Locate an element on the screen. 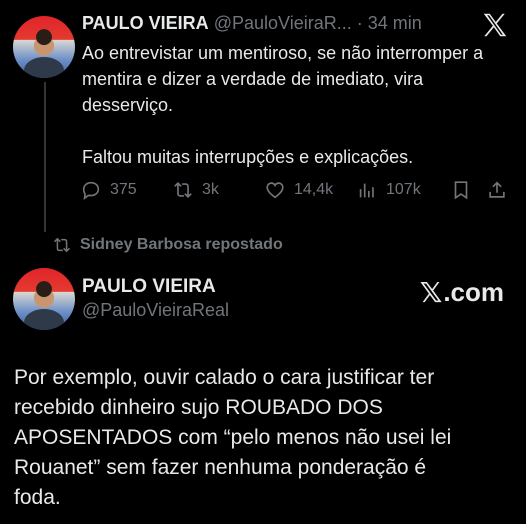 The width and height of the screenshot is (526, 524). share-icon is located at coordinates (497, 189).